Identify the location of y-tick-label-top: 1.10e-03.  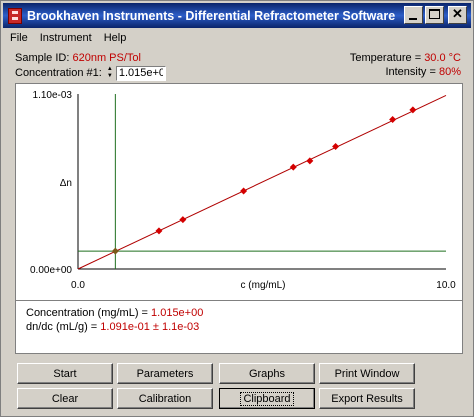
(53, 95).